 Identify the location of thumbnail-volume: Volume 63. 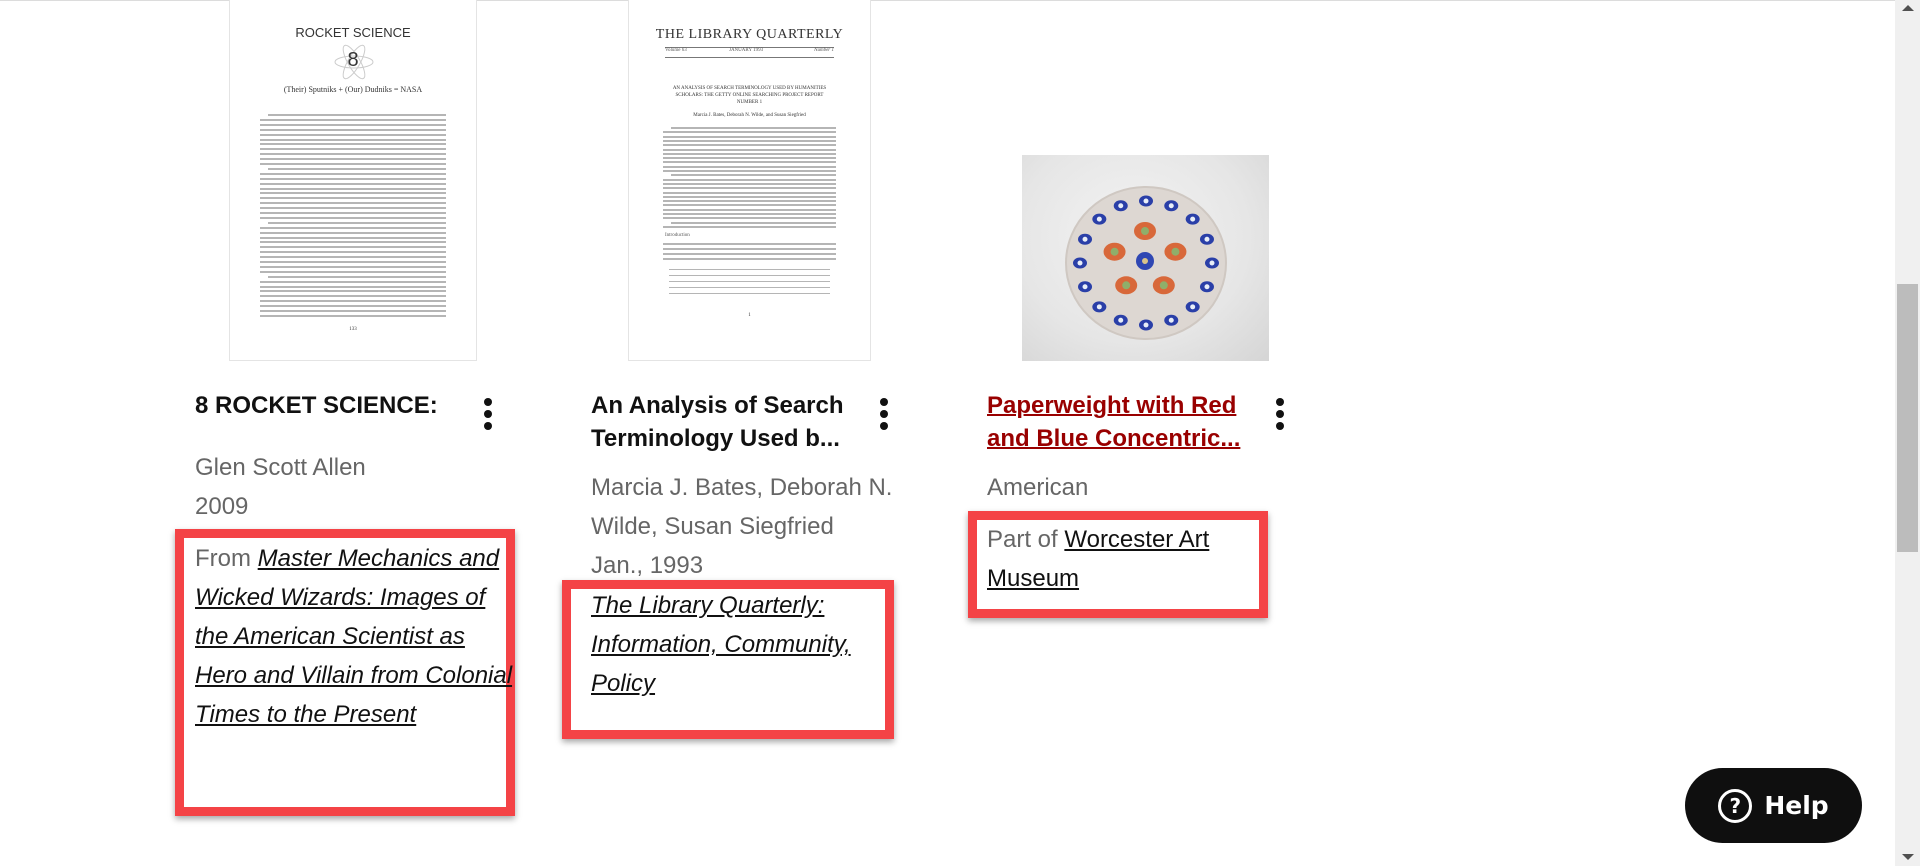
(676, 50).